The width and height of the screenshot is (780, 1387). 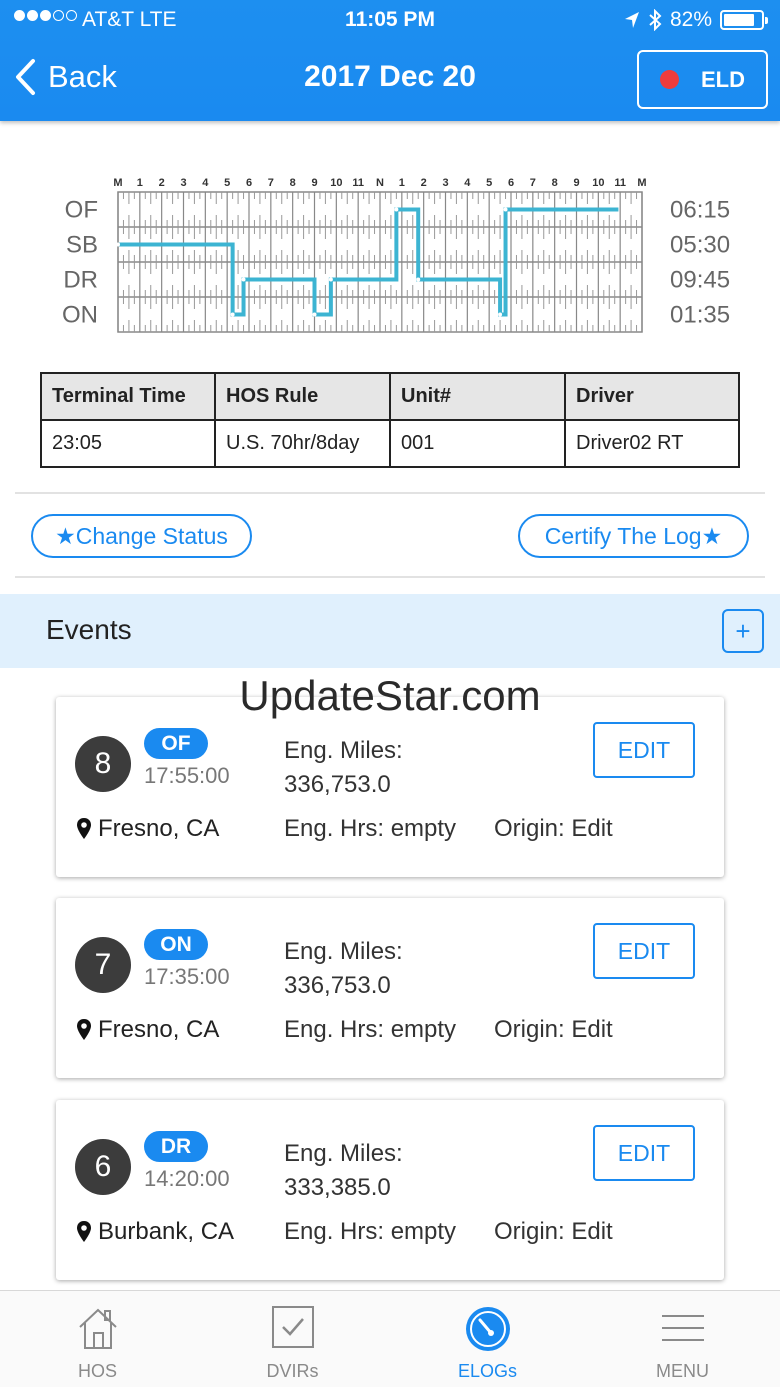 I want to click on driver-value: Driver02 RT, so click(x=652, y=443).